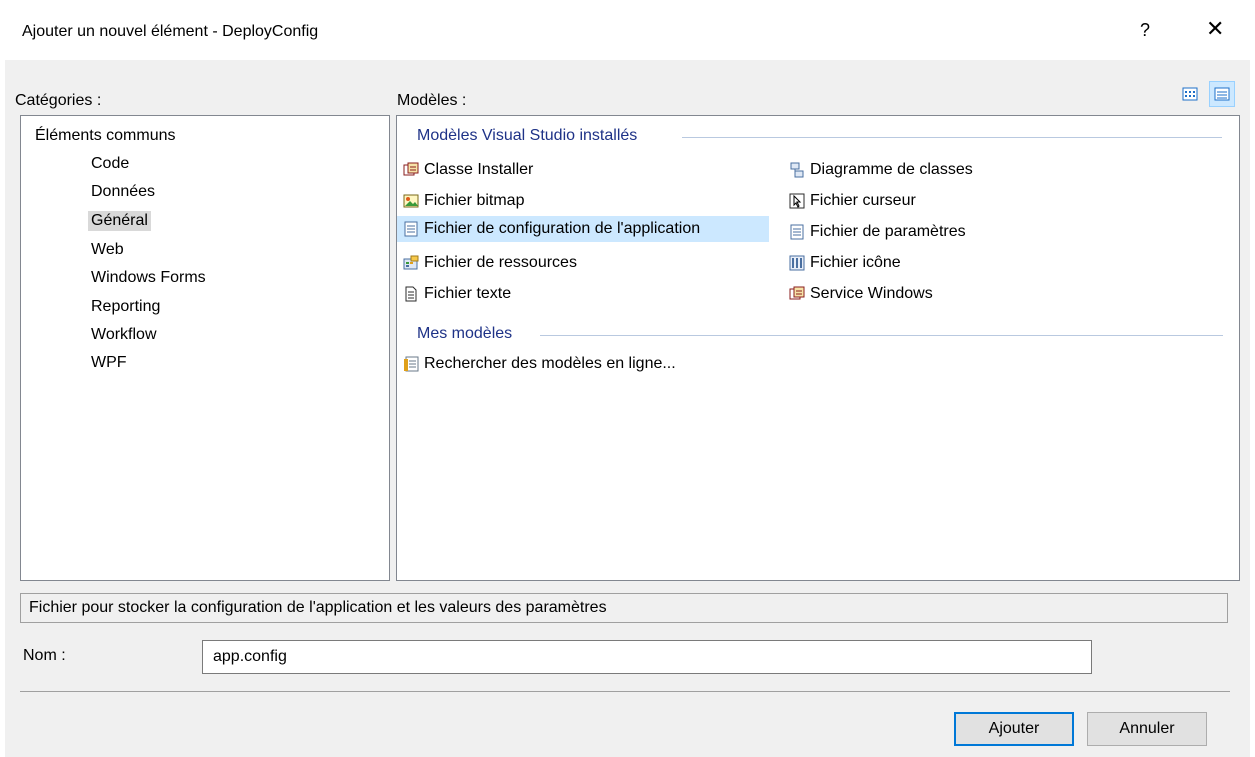 The width and height of the screenshot is (1255, 757). What do you see at coordinates (119, 221) in the screenshot?
I see `category-general: Général` at bounding box center [119, 221].